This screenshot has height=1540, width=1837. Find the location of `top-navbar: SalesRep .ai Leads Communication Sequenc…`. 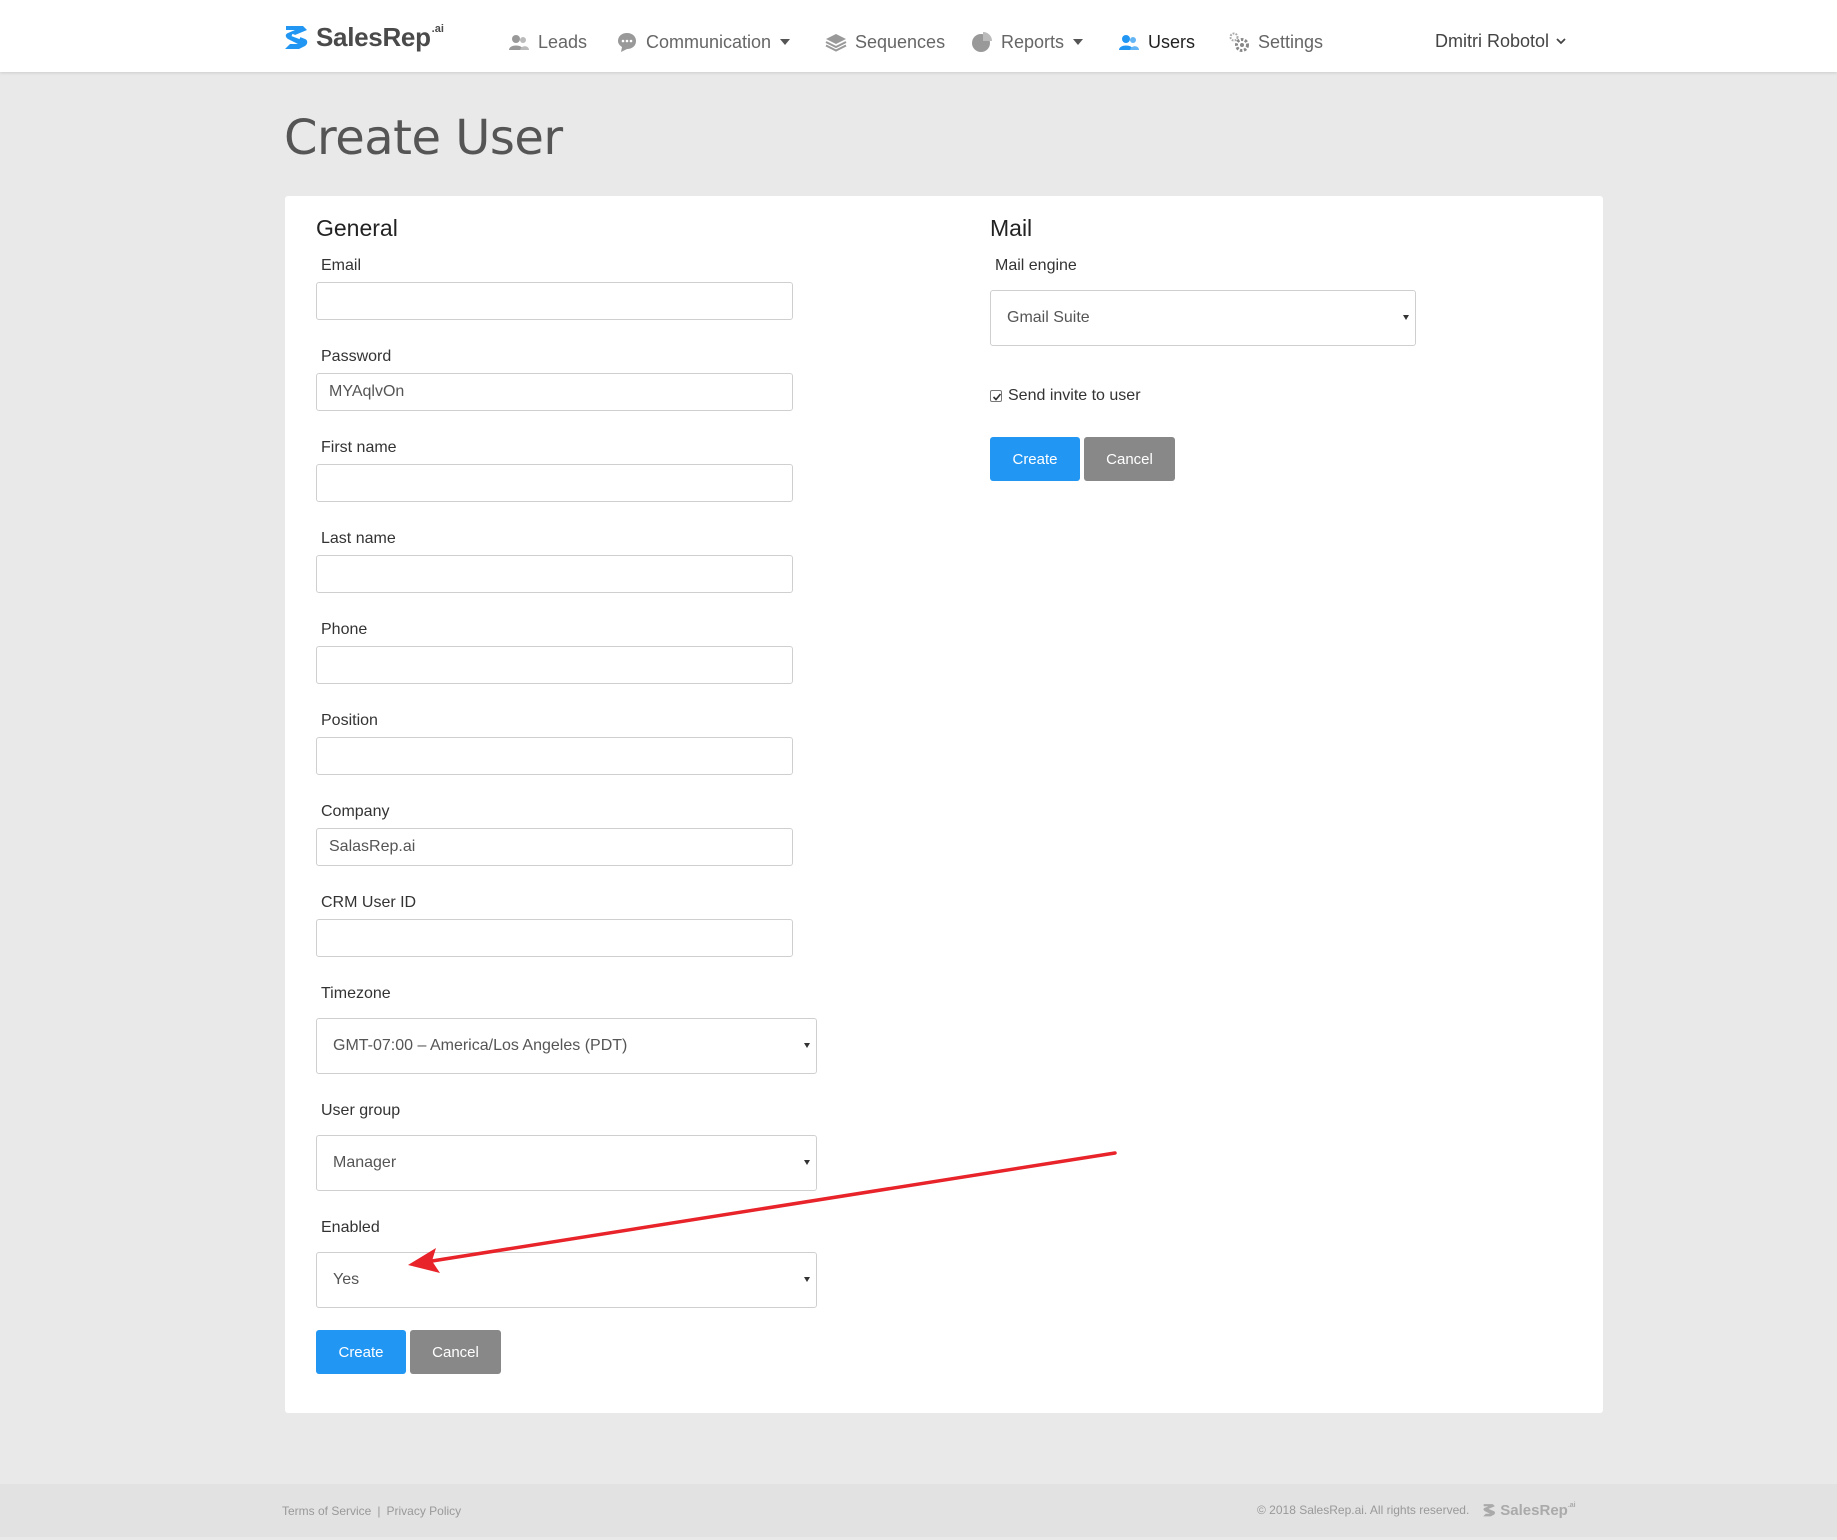

top-navbar: SalesRep .ai Leads Communication Sequenc… is located at coordinates (918, 36).